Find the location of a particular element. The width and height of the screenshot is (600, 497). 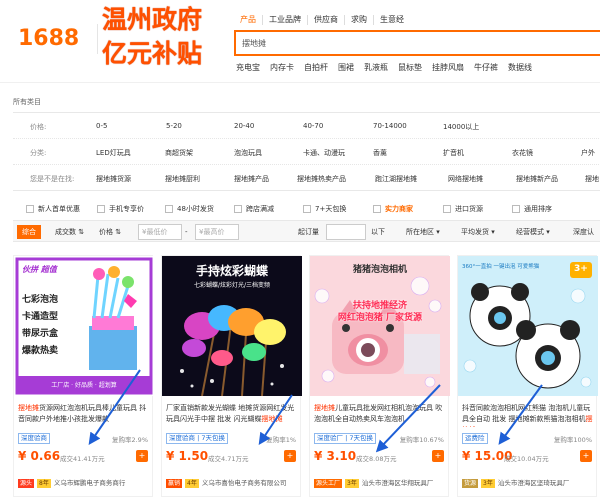

product-title: 摆地摊货源网红泡泡机玩具棒儿童玩具 抖音同款户外地推小孩批发爆款 is located at coordinates (85, 415).